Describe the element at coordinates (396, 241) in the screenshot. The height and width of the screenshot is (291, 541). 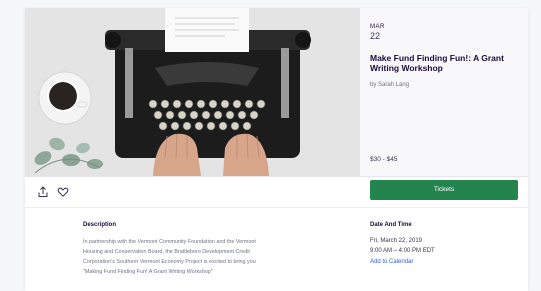
I see `event-date: Fri, March 22, 2019` at that location.